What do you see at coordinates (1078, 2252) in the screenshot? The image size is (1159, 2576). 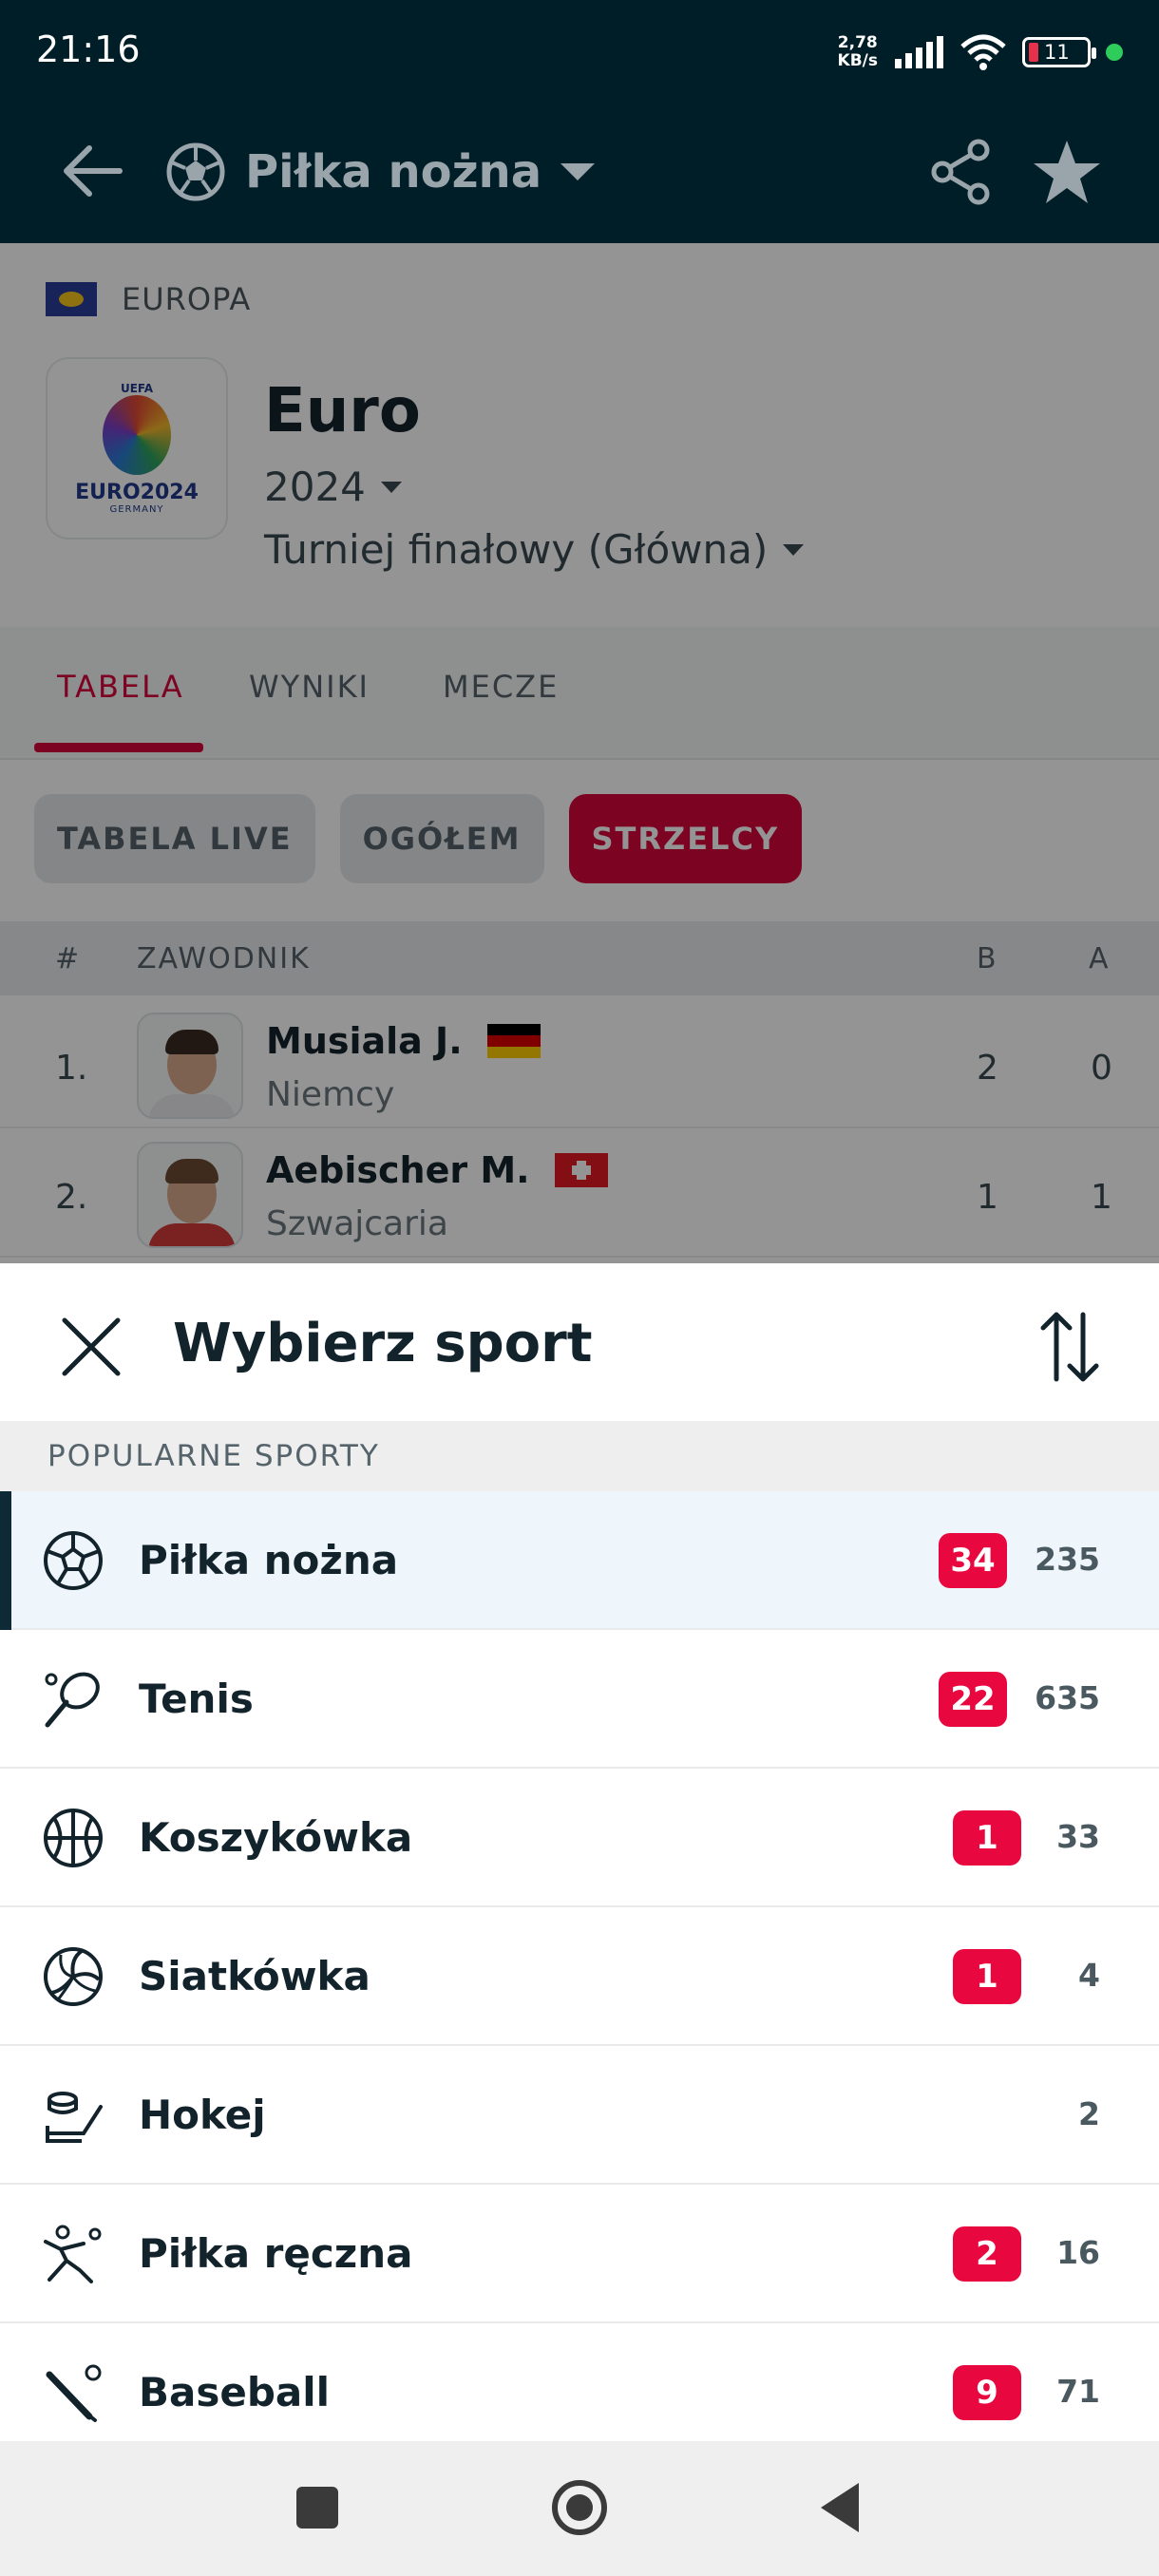 I see `total-count: 16` at bounding box center [1078, 2252].